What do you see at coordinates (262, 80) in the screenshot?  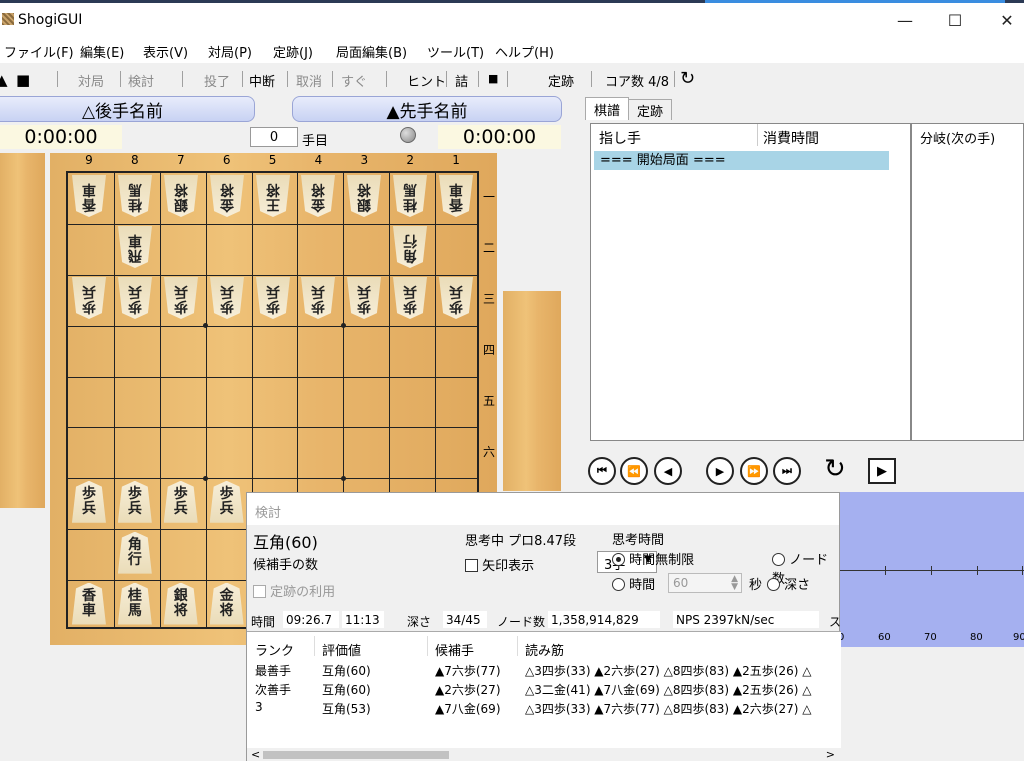 I see `interrupt-button: 中断` at bounding box center [262, 80].